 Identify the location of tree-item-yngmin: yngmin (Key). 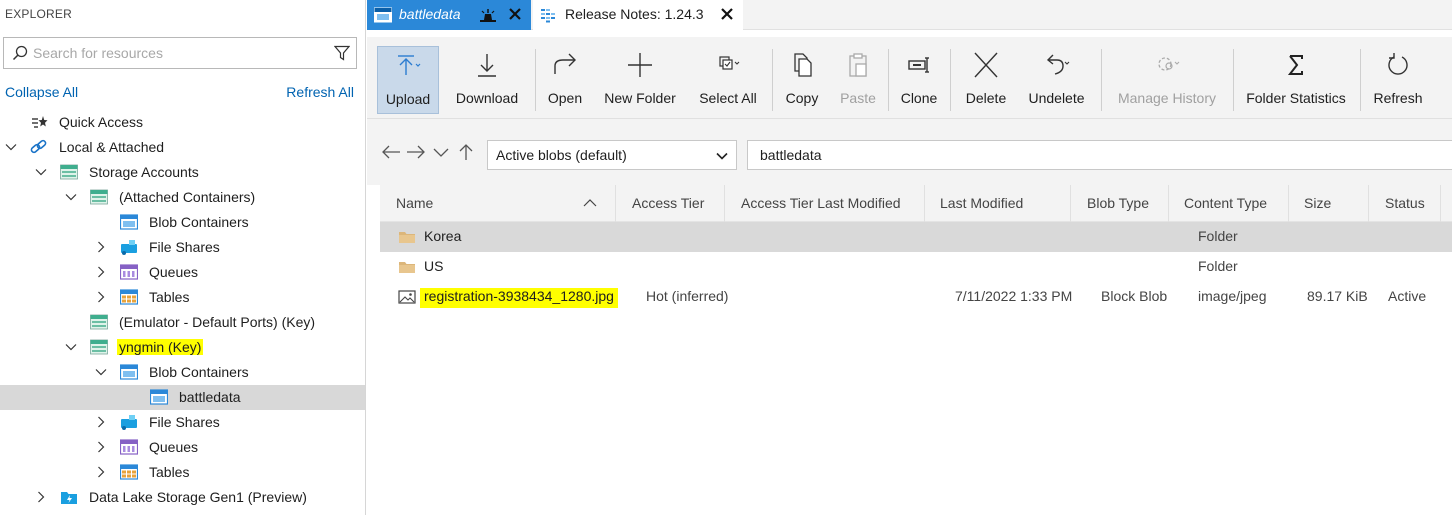
(182, 347).